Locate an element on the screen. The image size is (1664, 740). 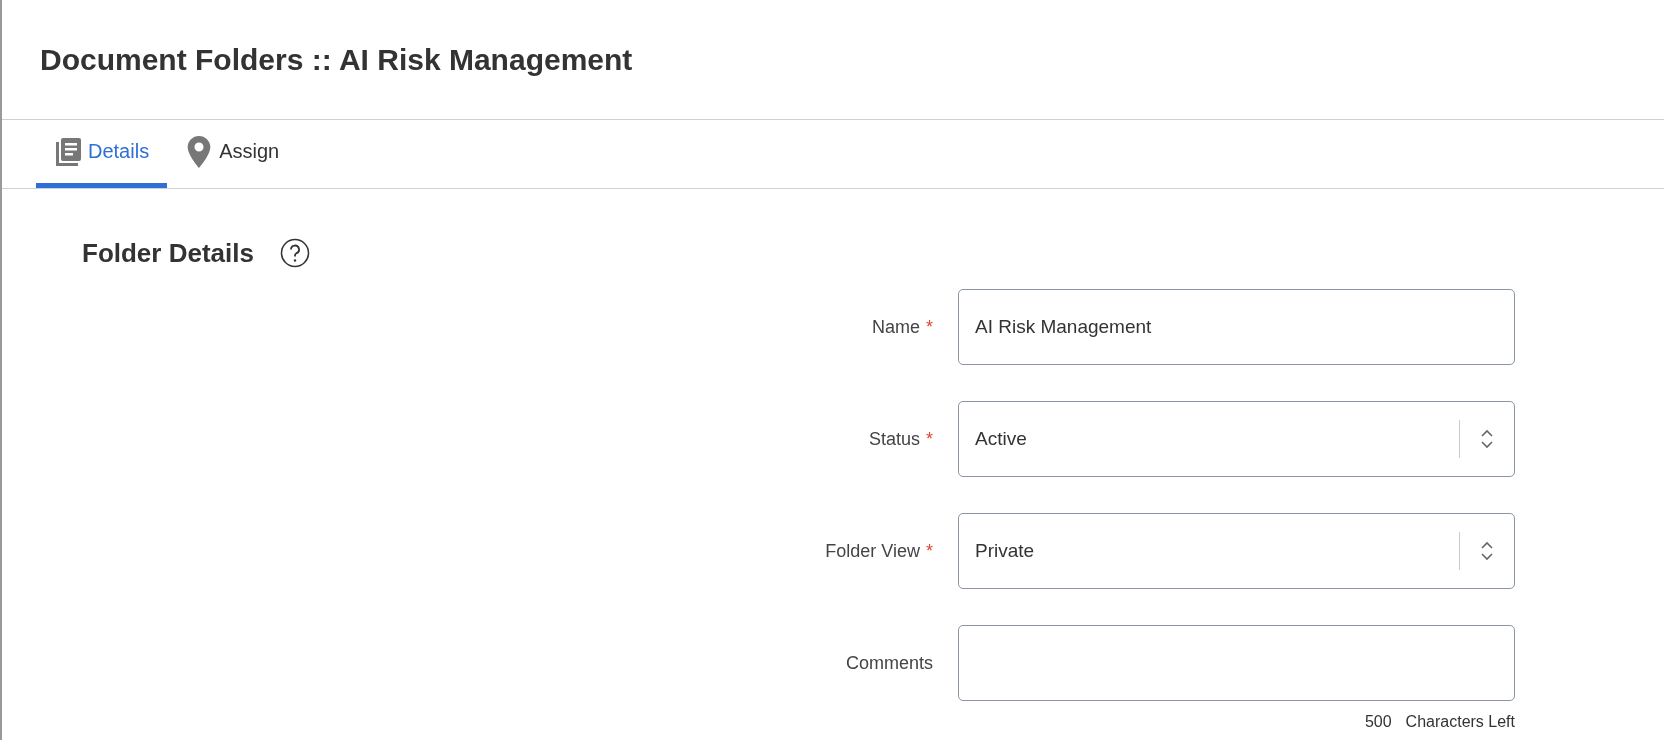
input-field is located at coordinates (1236, 663).